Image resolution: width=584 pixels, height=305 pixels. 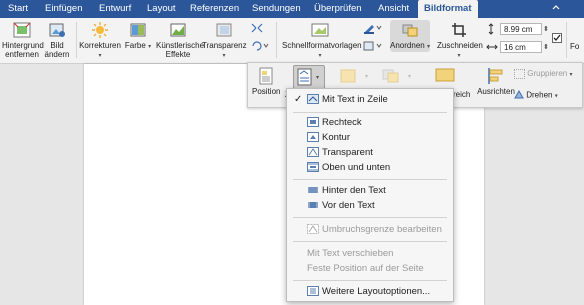 What do you see at coordinates (320, 30) in the screenshot?
I see `quick-styles-icon` at bounding box center [320, 30].